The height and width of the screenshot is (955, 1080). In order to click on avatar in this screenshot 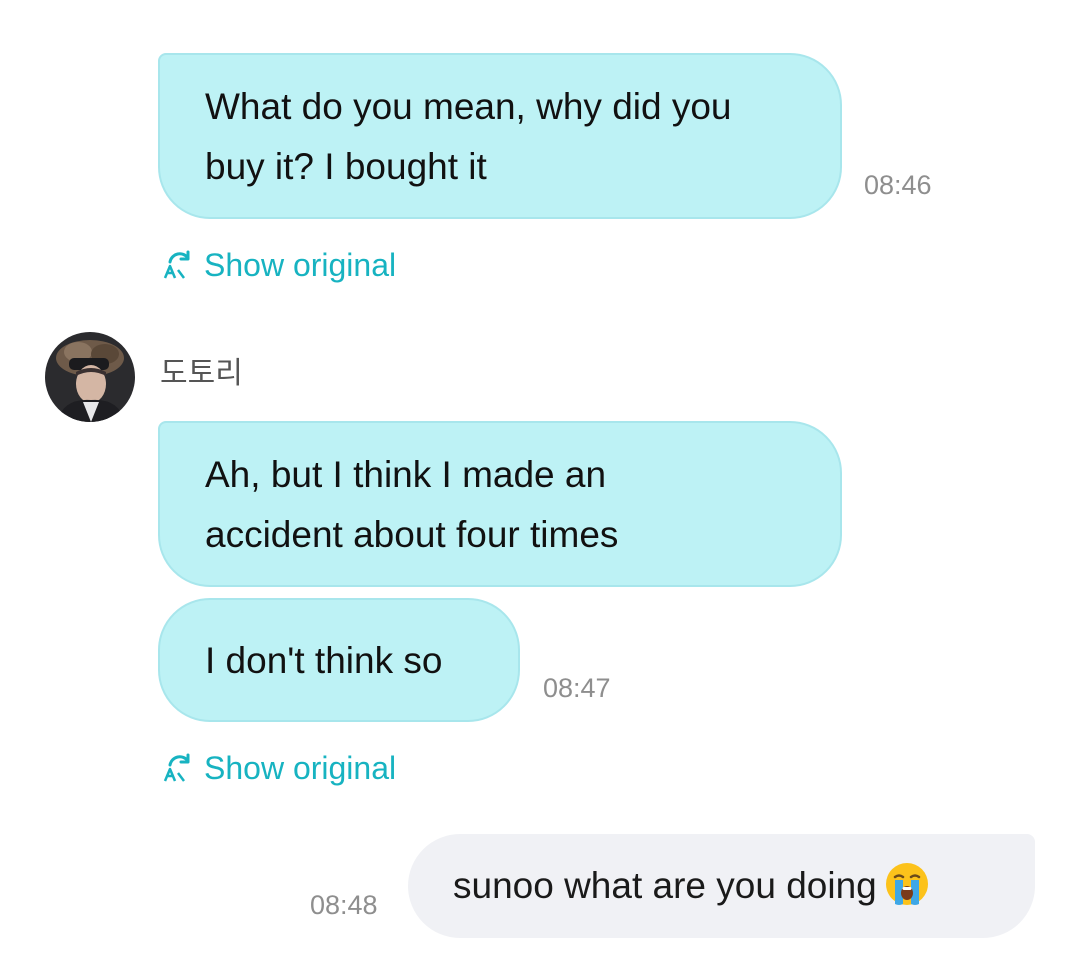, I will do `click(90, 377)`.